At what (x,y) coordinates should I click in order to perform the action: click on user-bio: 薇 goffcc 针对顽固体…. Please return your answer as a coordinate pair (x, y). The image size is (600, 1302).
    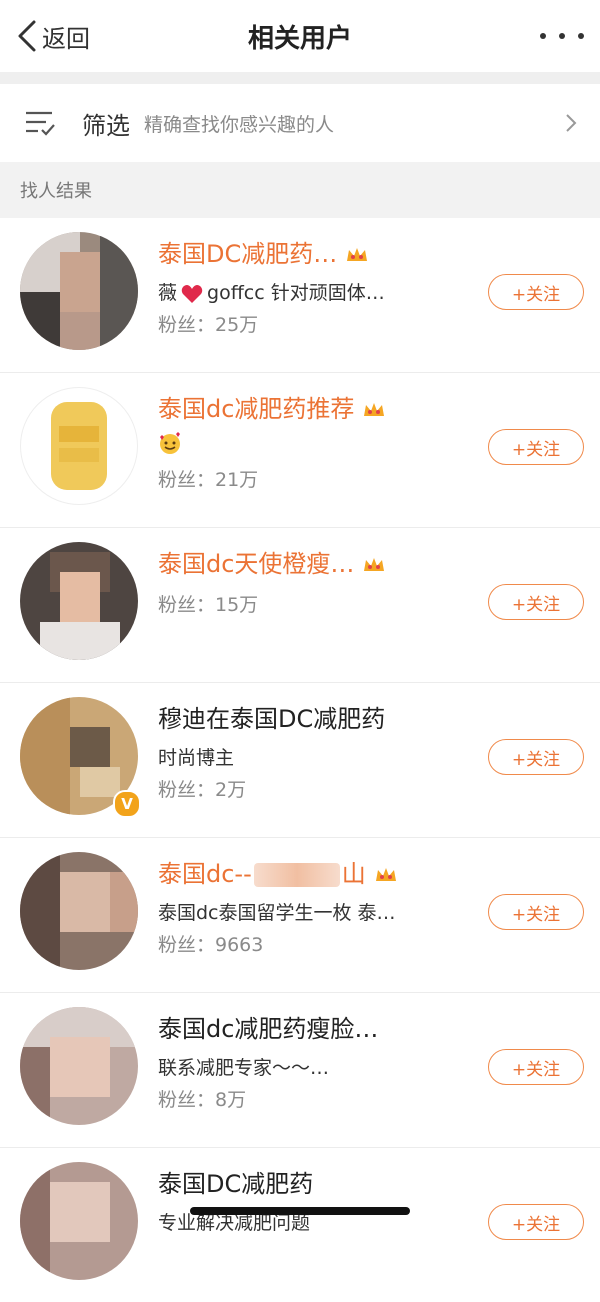
    Looking at the image, I should click on (271, 291).